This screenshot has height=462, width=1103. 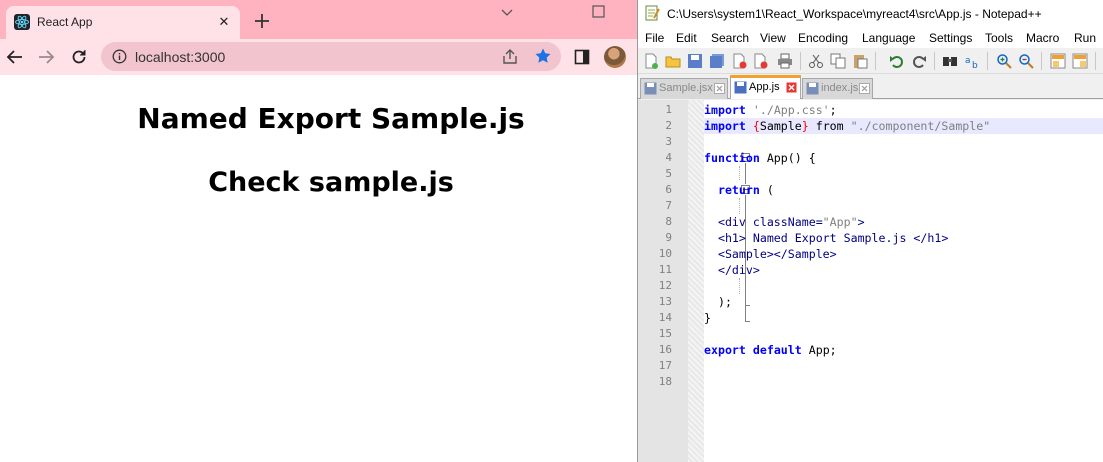 What do you see at coordinates (665, 285) in the screenshot?
I see `line-number: 12` at bounding box center [665, 285].